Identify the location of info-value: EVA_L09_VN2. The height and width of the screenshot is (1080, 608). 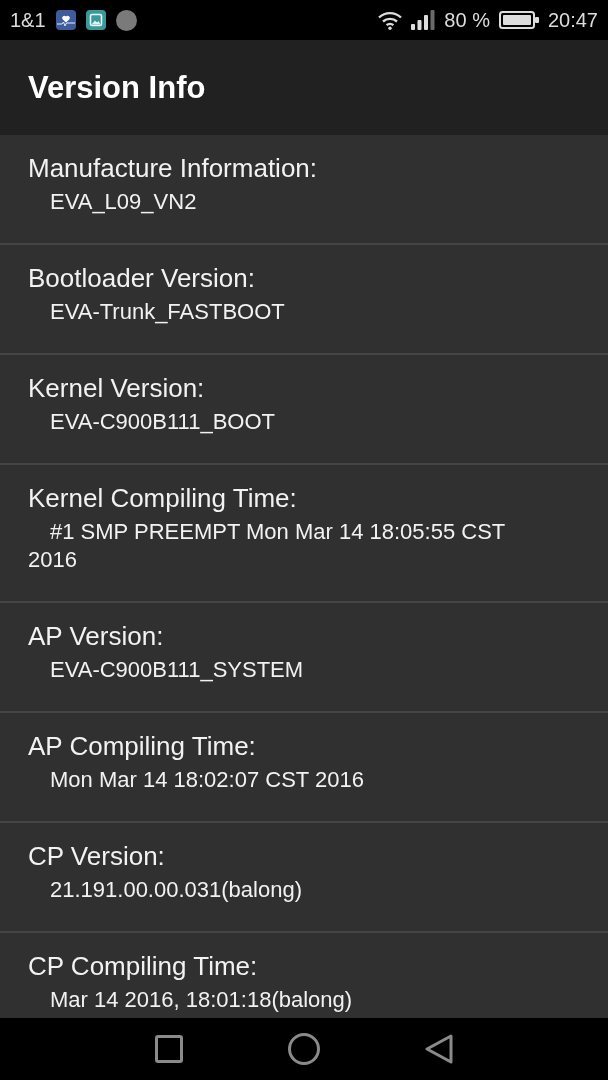
(123, 202).